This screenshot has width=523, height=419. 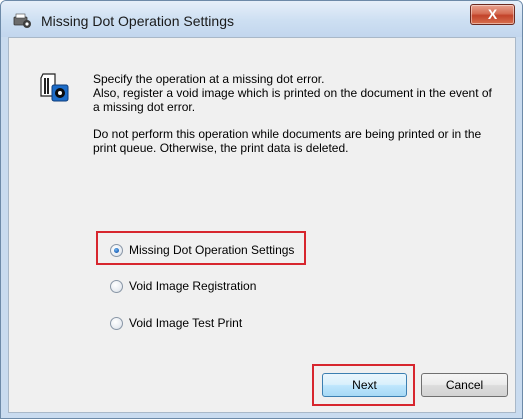 What do you see at coordinates (261, 19) in the screenshot?
I see `title-bar: Missing Dot Operation Settings X` at bounding box center [261, 19].